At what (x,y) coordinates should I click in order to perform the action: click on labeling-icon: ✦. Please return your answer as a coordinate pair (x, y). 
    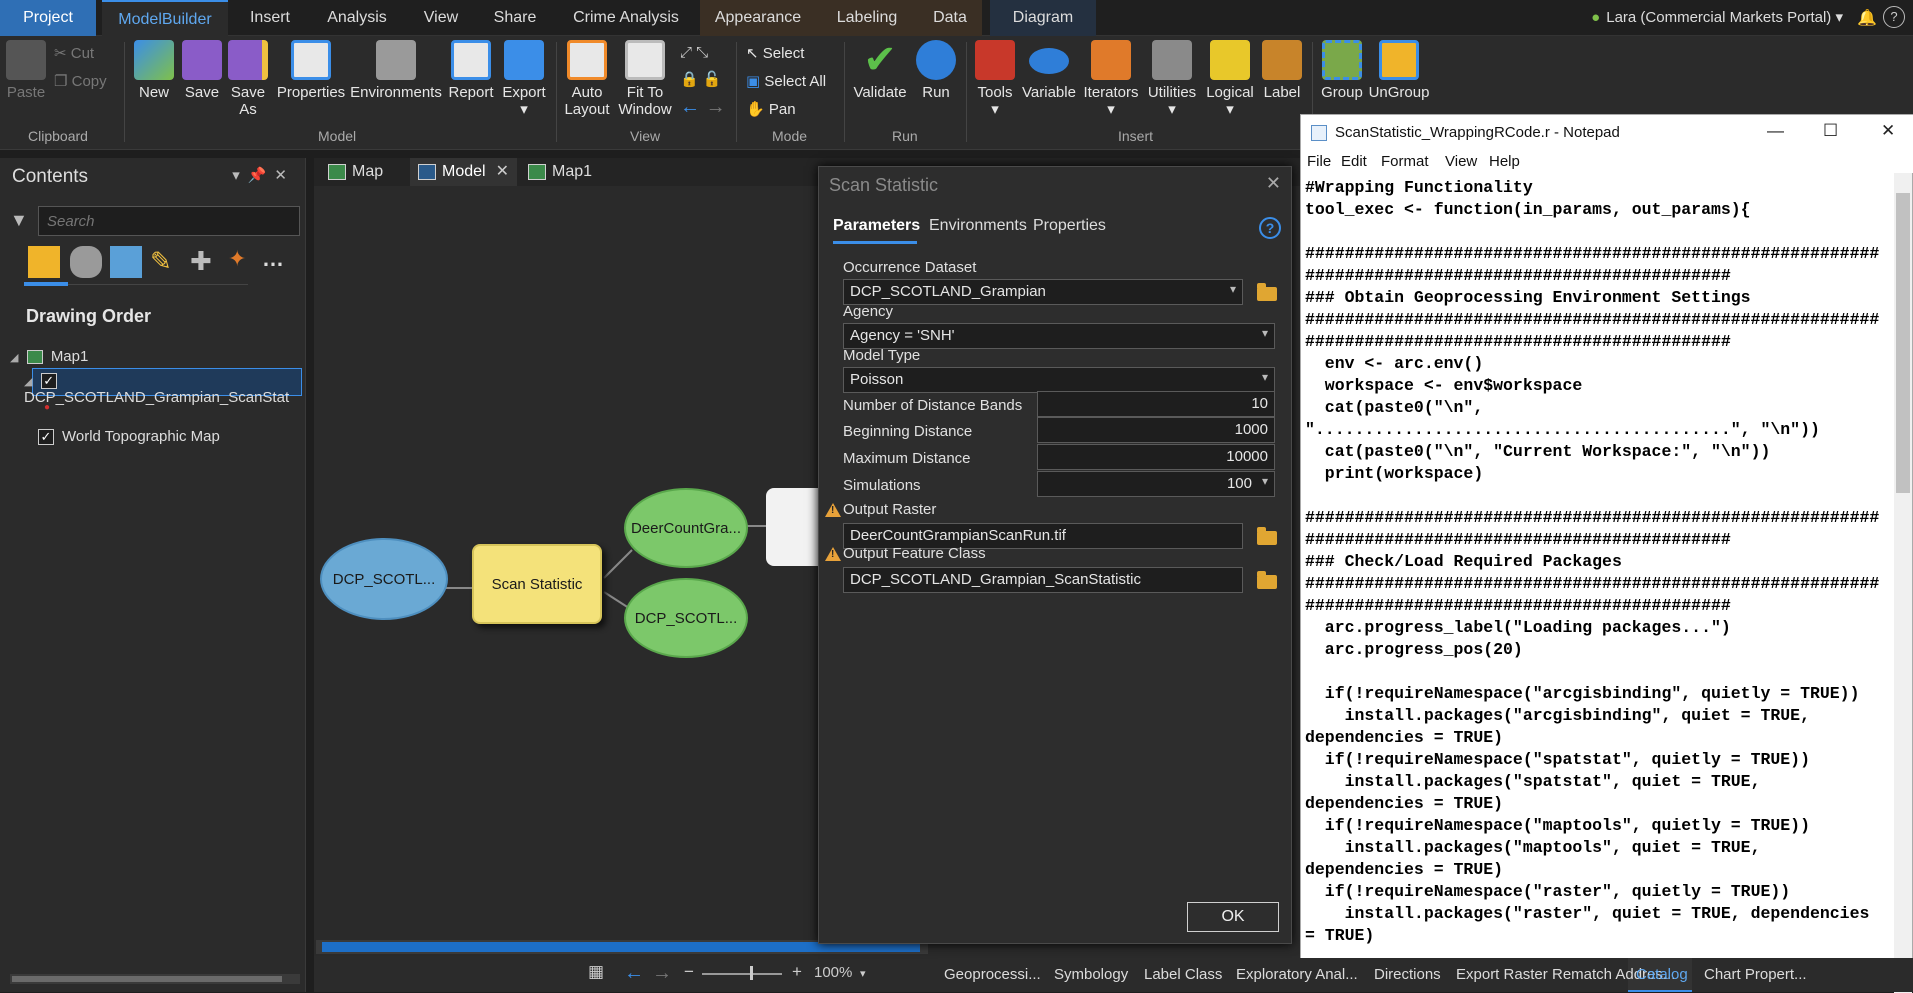
    Looking at the image, I should click on (244, 262).